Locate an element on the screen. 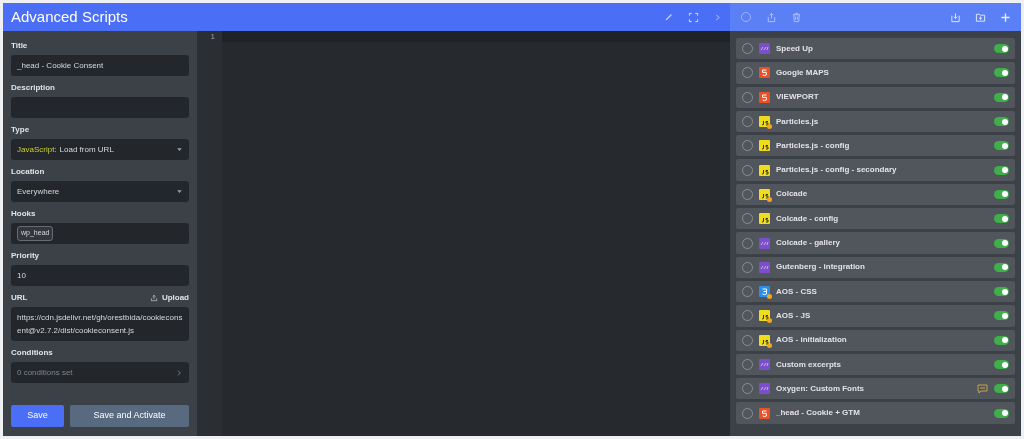  selected-value: Everywhere is located at coordinates (38, 191).